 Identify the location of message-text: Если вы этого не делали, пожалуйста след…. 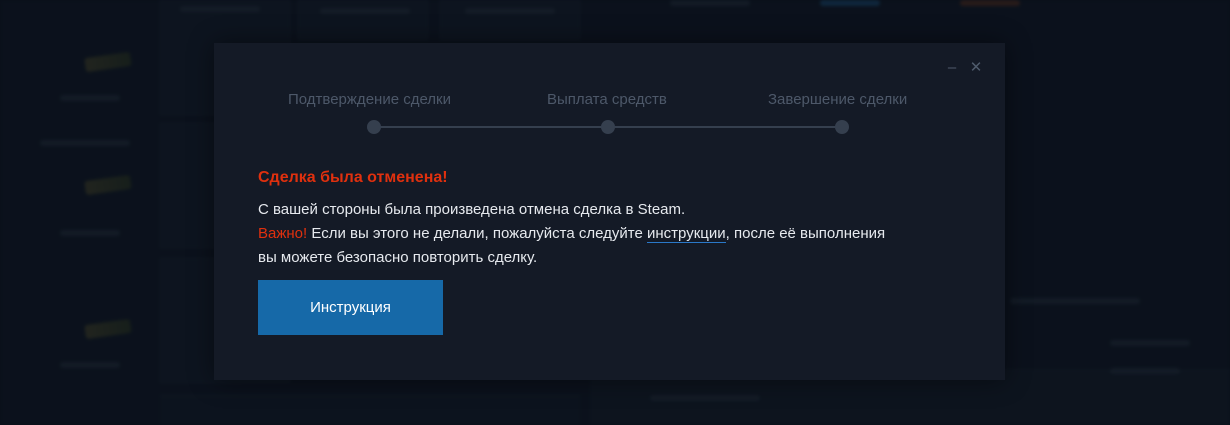
(477, 233).